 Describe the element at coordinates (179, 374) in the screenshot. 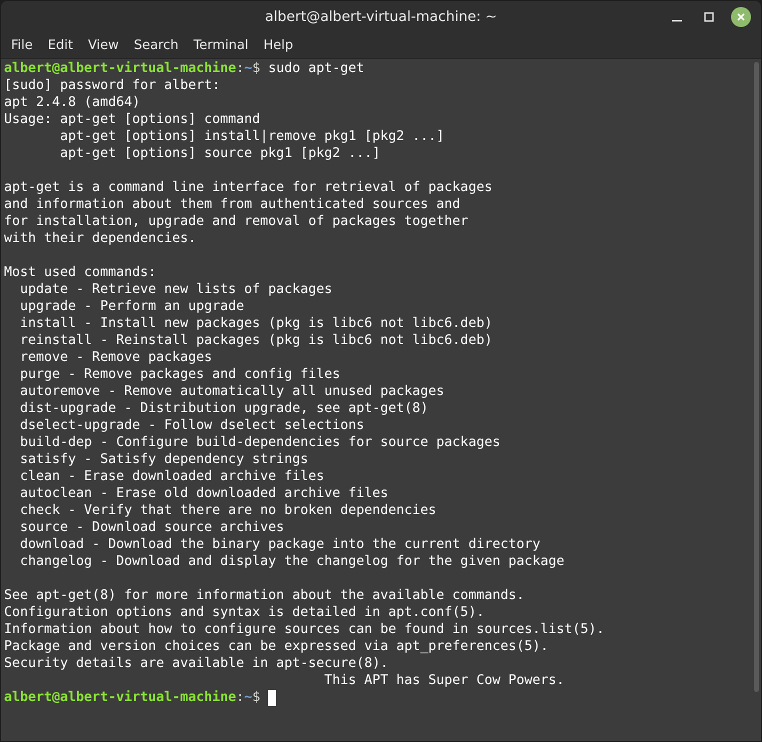

I see `output-line: purge - Remove packages and config files` at that location.